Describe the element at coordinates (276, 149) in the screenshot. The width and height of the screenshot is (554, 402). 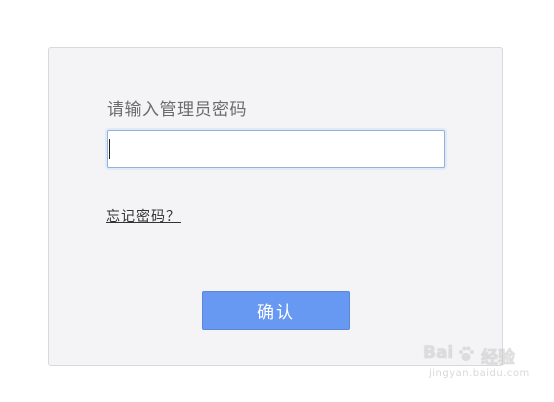
I see `admin-password-input` at that location.